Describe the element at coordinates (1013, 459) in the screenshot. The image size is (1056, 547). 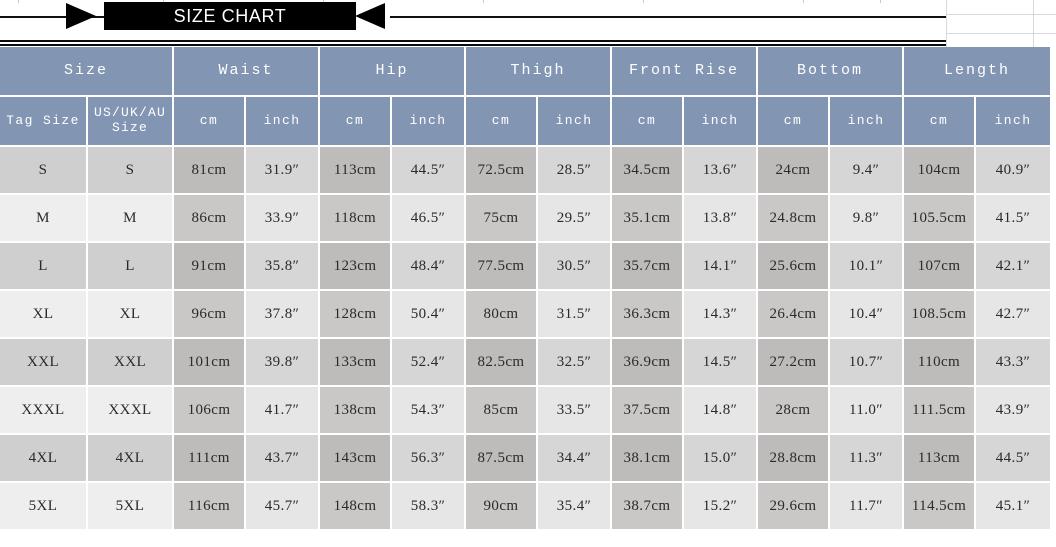
I see `cell-length-inch: 44.5″` at that location.